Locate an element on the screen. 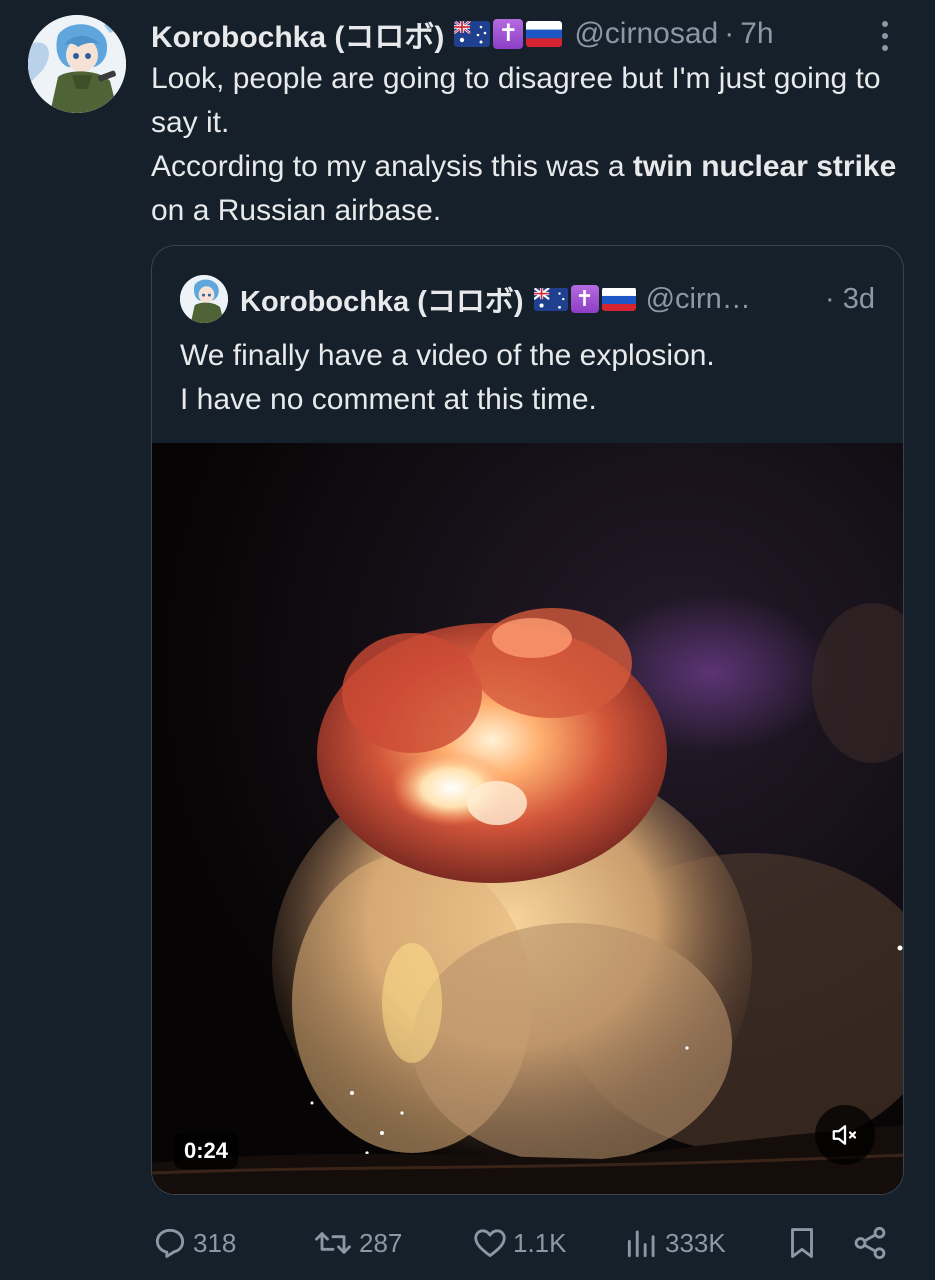 Image resolution: width=935 pixels, height=1280 pixels. video-duration: 0:24 is located at coordinates (206, 1151).